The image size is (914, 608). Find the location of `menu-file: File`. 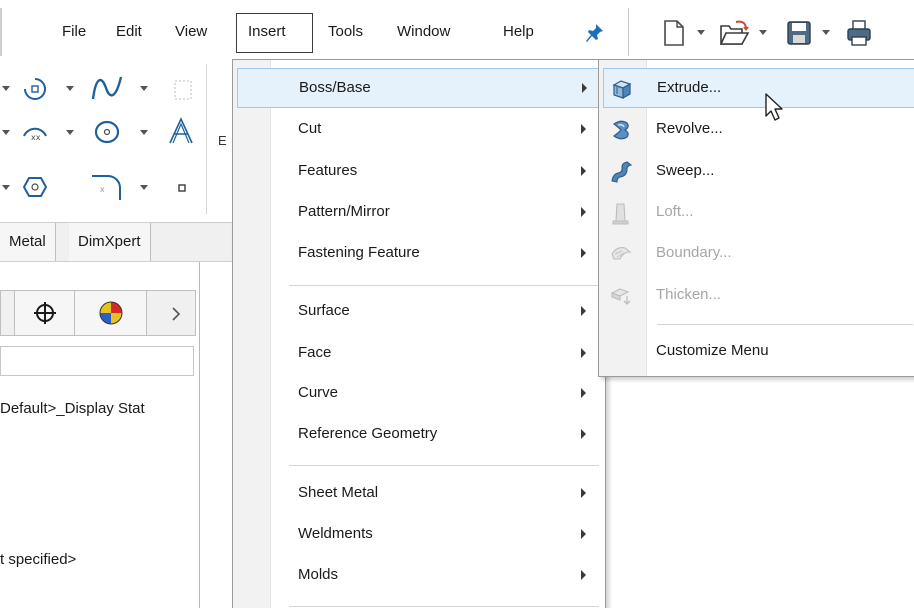

menu-file: File is located at coordinates (74, 34).